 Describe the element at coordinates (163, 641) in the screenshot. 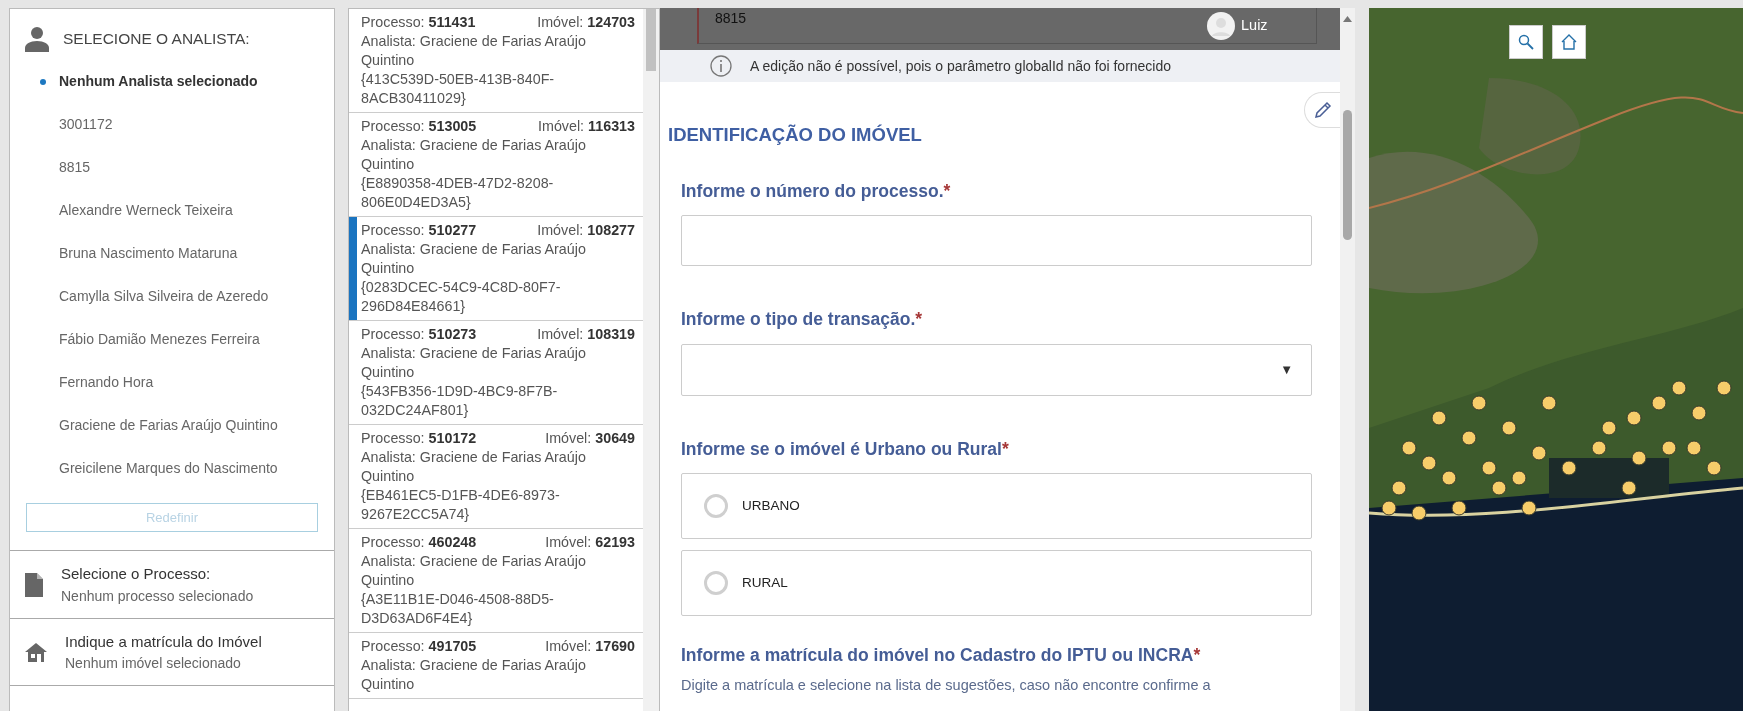

I see `step-title: Indique a matrícula do Imóvel` at that location.